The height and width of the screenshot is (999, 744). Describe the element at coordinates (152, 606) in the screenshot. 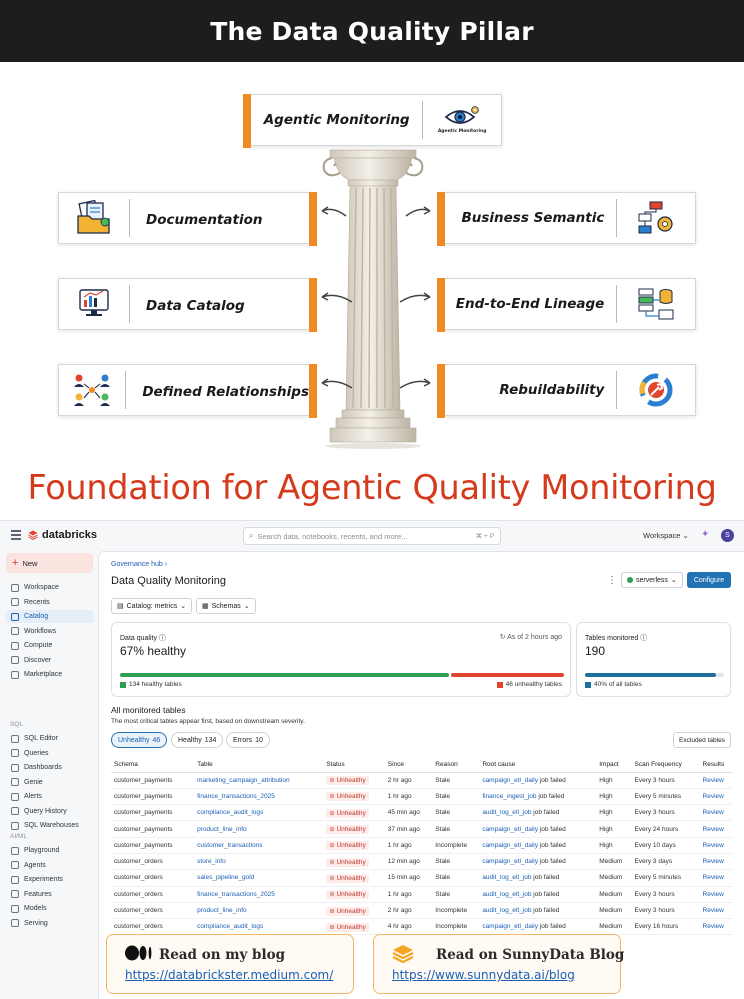

I see `catalog-filter: ▤ Catalog: metrics ⌄` at that location.